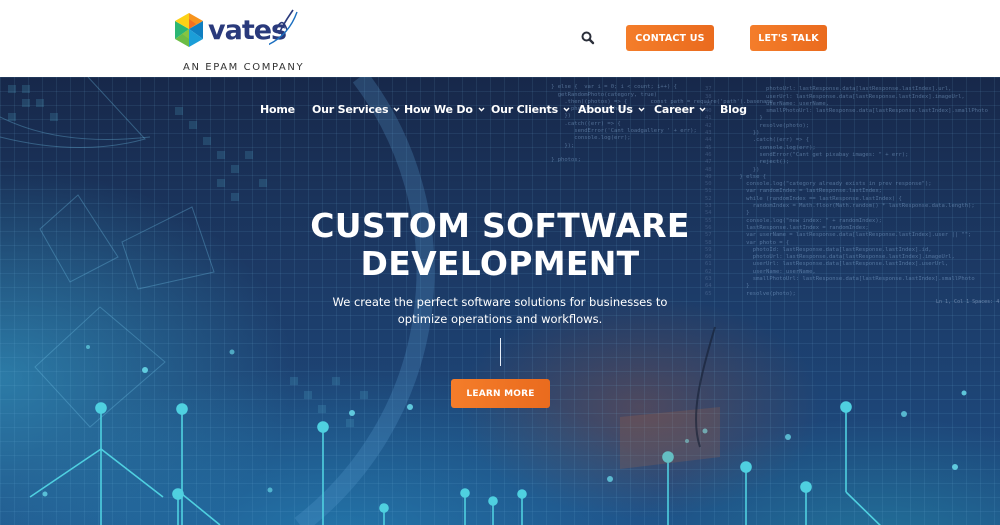 The width and height of the screenshot is (1000, 525). I want to click on hero-title: CUSTOM SOFTWARE DEVELOPMENT, so click(500, 245).